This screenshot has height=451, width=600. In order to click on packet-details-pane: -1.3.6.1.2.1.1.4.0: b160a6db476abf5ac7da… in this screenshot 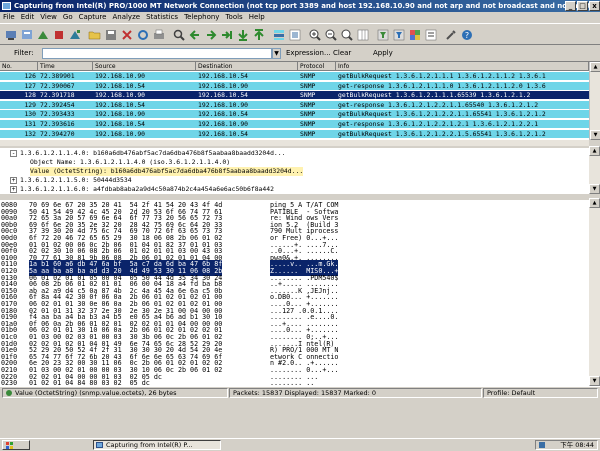, I will do `click(294, 170)`.